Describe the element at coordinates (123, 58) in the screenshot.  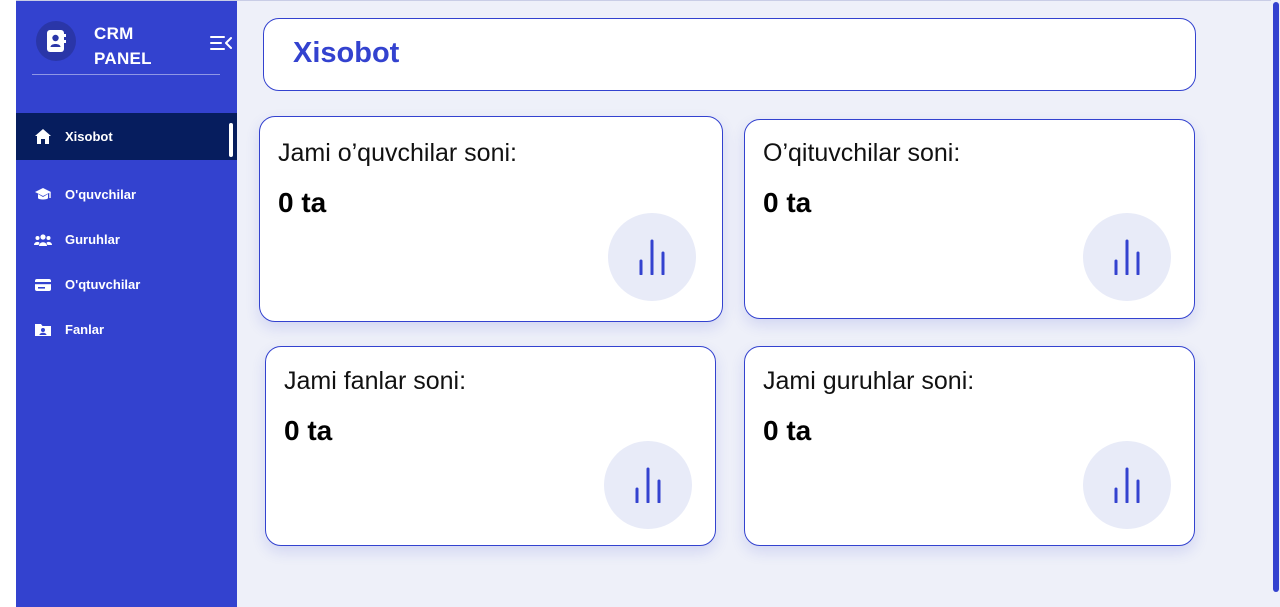
I see `brand-line-2: PANEL` at that location.